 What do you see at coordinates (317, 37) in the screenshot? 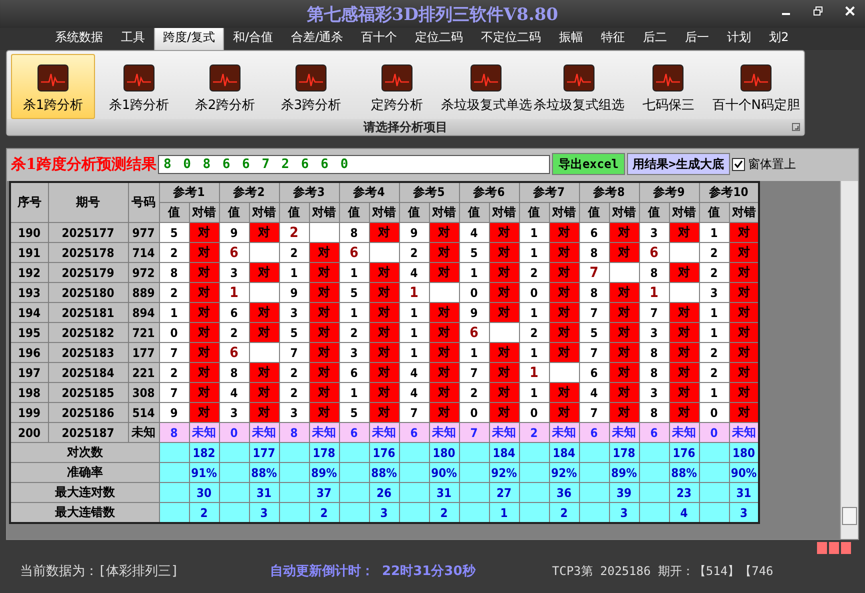
I see `menu-tab: 合差/通杀` at bounding box center [317, 37].